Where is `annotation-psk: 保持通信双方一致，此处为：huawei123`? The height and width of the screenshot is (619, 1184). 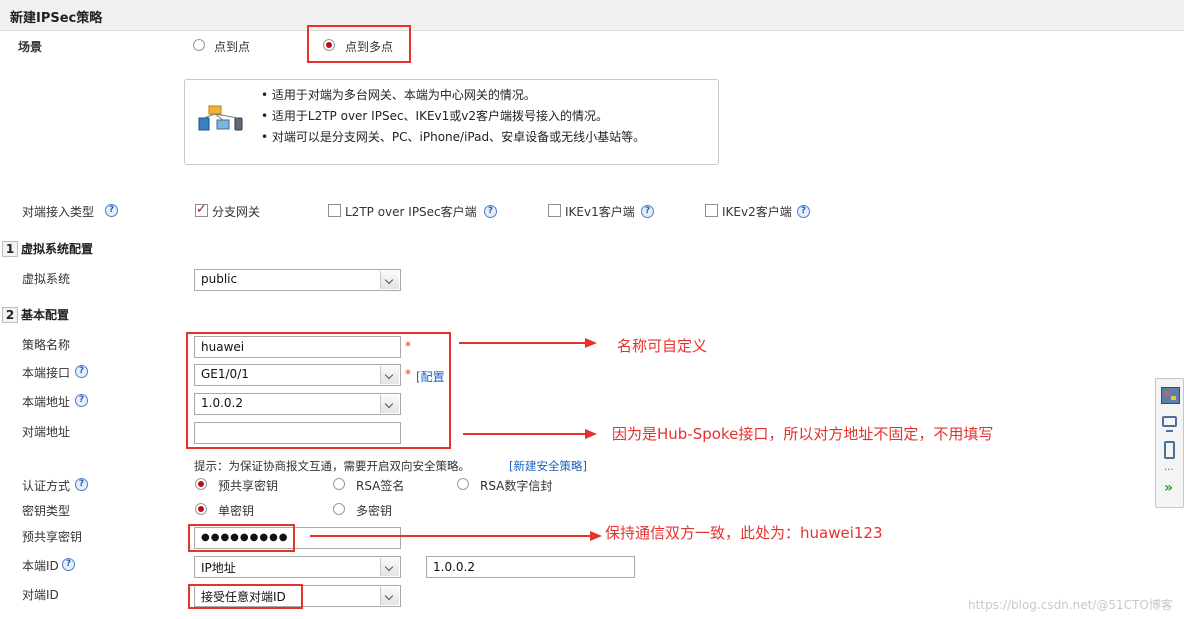
annotation-psk: 保持通信双方一致，此处为：huawei123 is located at coordinates (744, 533).